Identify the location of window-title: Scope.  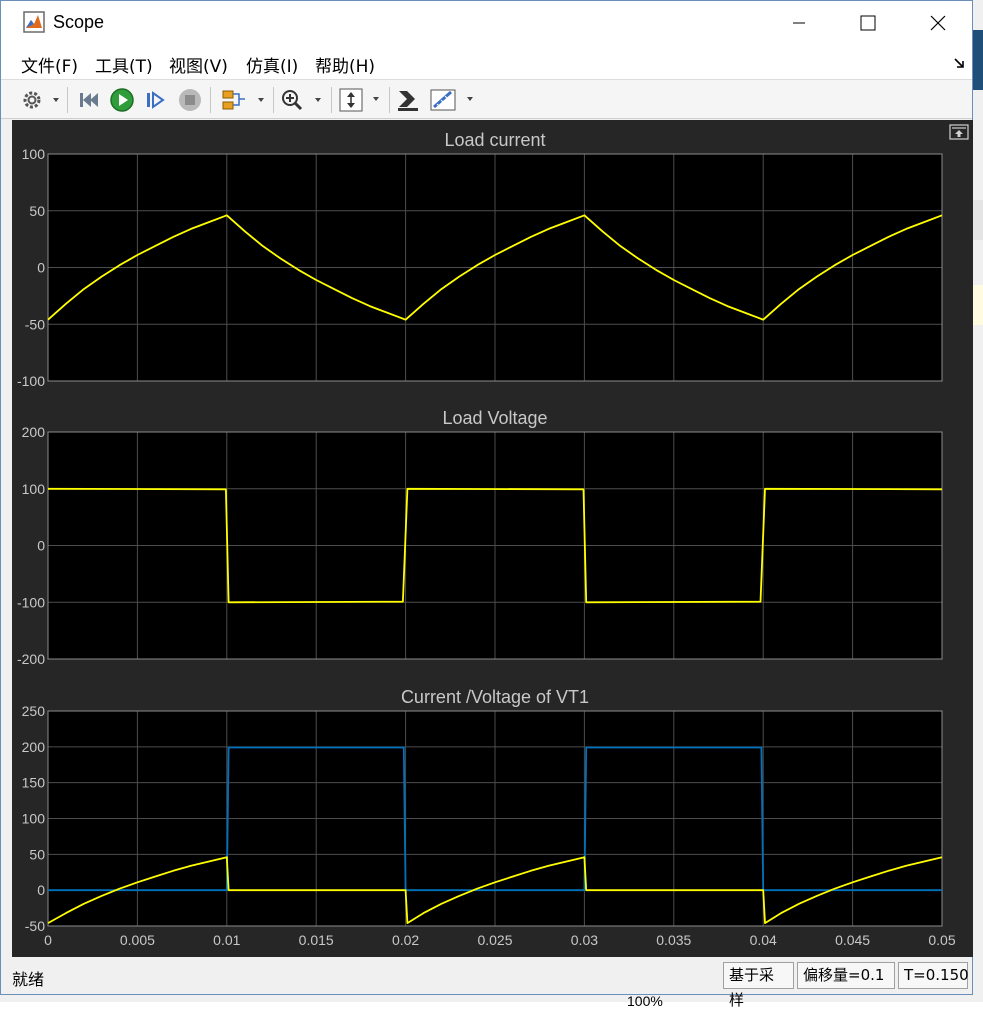
(79, 22).